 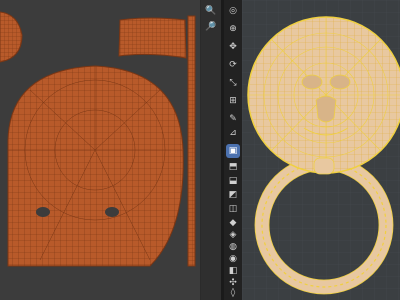 What do you see at coordinates (211, 150) in the screenshot?
I see `uv-navigation-bar: 🔍 🔎` at bounding box center [211, 150].